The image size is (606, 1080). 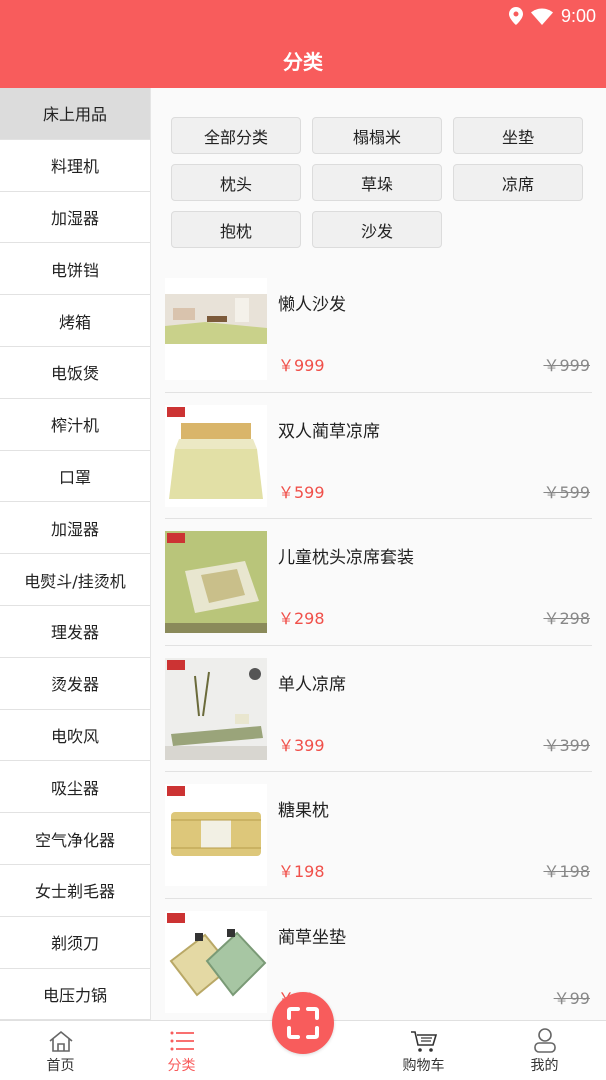 What do you see at coordinates (303, 811) in the screenshot?
I see `product-name: 糖果枕` at bounding box center [303, 811].